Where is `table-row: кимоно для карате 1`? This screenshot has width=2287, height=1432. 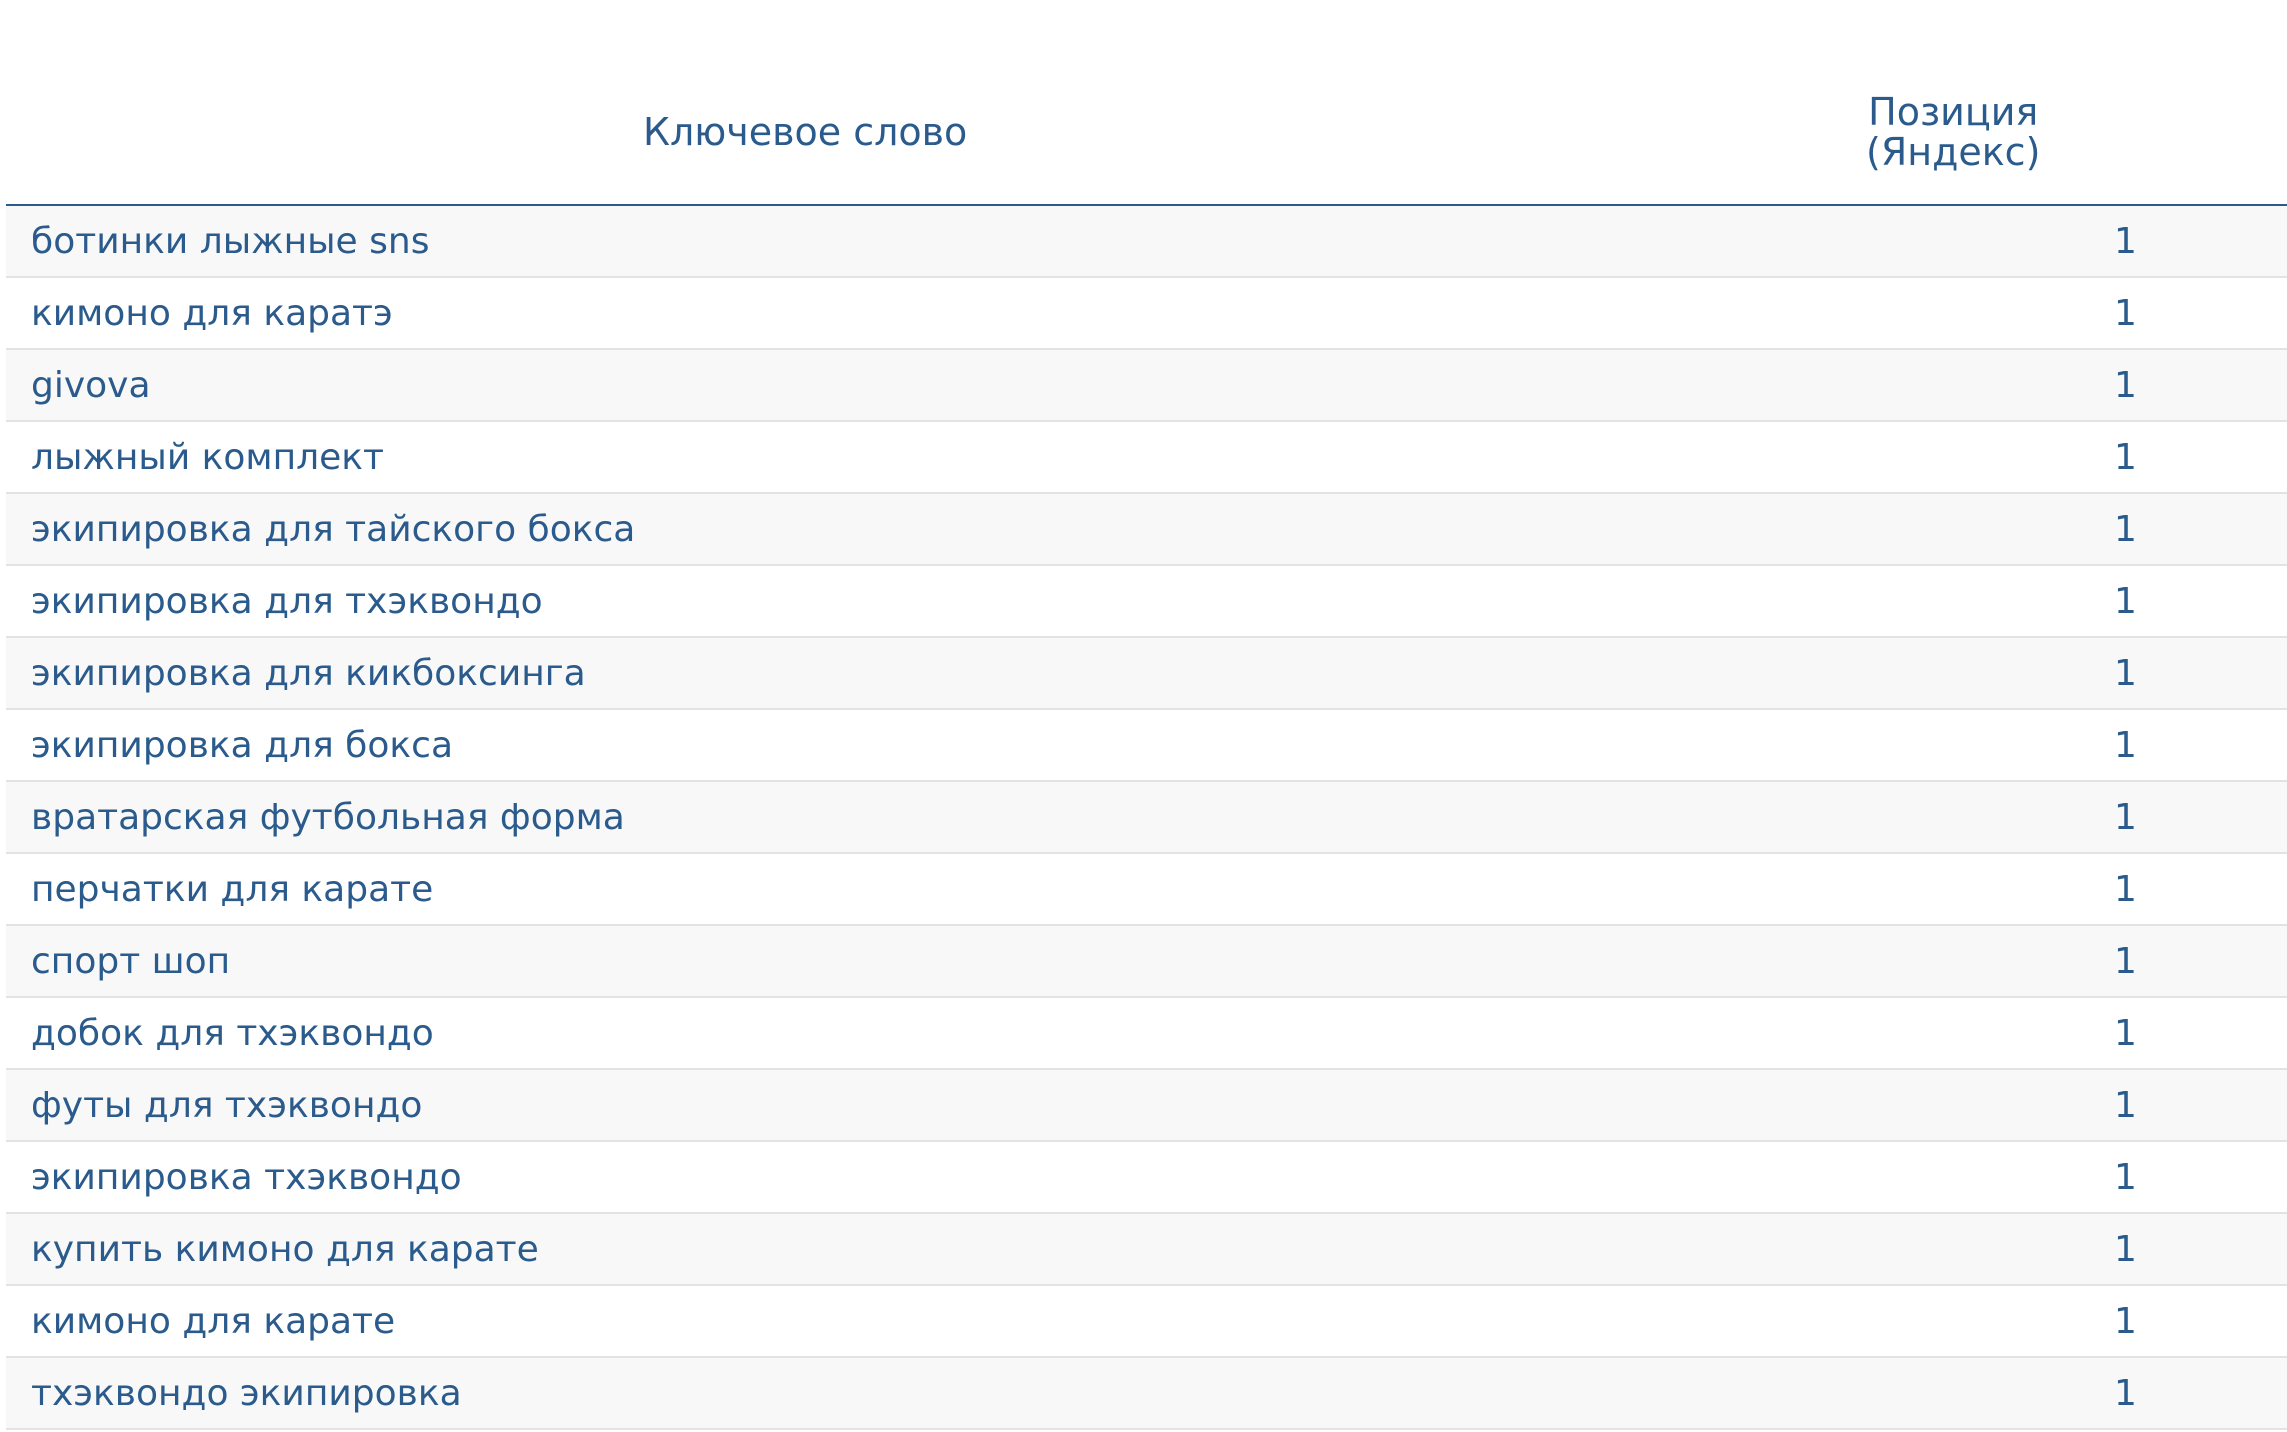 table-row: кимоно для карате 1 is located at coordinates (1146, 1321).